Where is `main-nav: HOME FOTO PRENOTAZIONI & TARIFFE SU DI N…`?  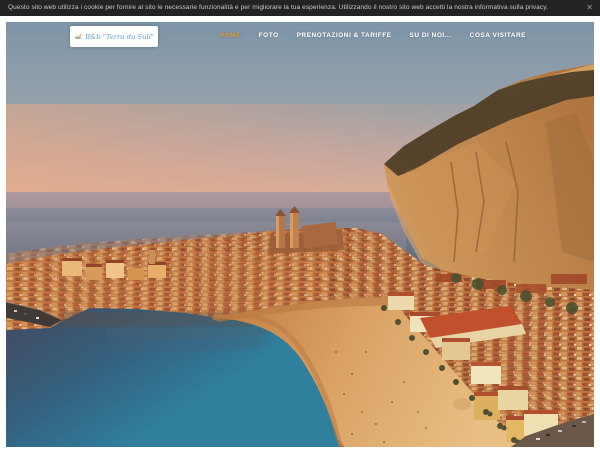
main-nav: HOME FOTO PRENOTAZIONI & TARIFFE SU DI N… is located at coordinates (372, 35).